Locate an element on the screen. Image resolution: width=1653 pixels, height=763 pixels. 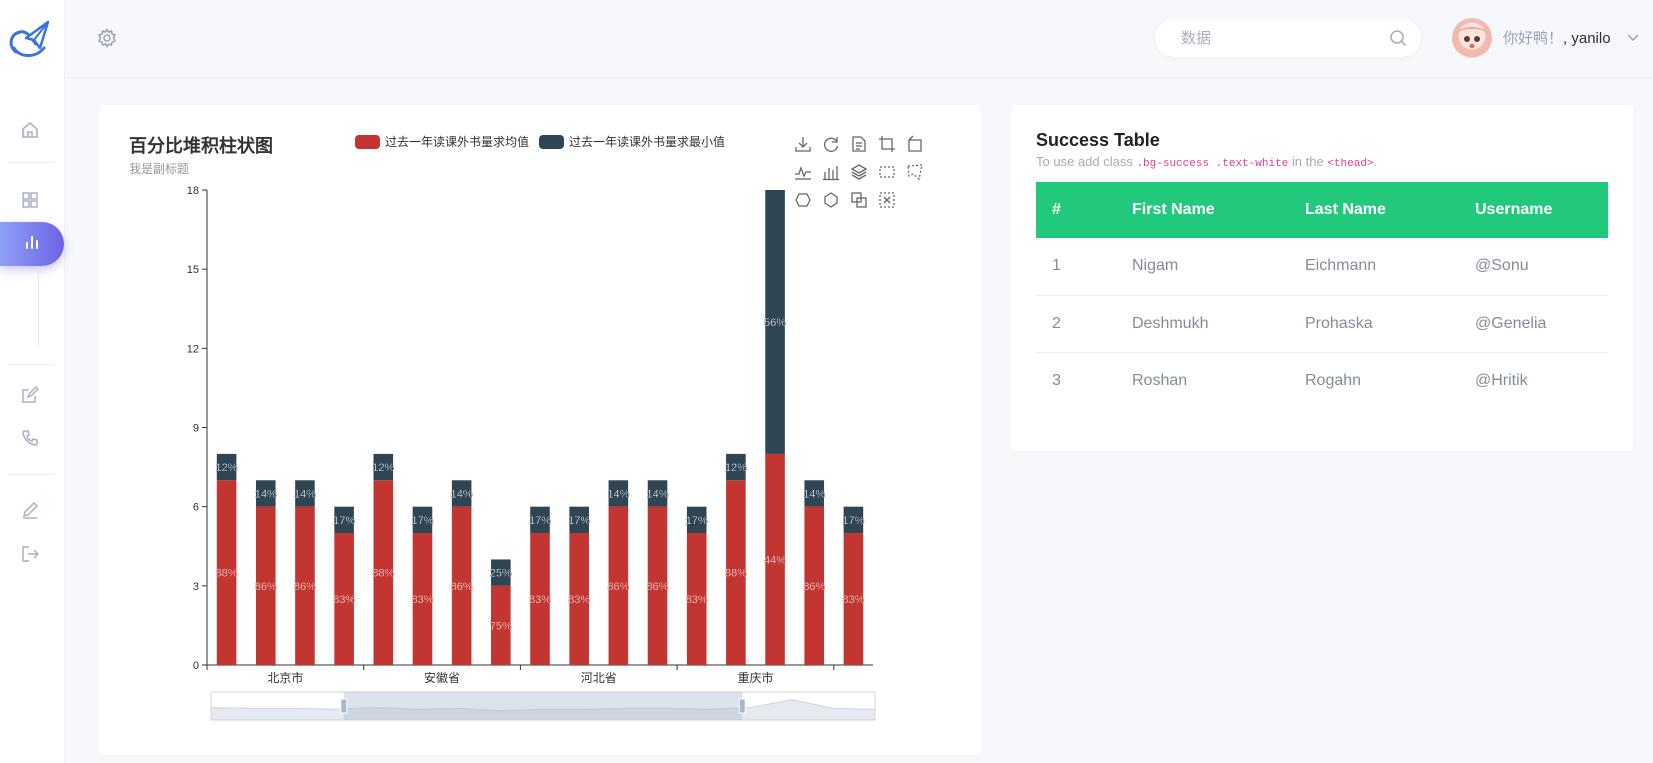
top-header: 你好鸭！, yanilo is located at coordinates (859, 39).